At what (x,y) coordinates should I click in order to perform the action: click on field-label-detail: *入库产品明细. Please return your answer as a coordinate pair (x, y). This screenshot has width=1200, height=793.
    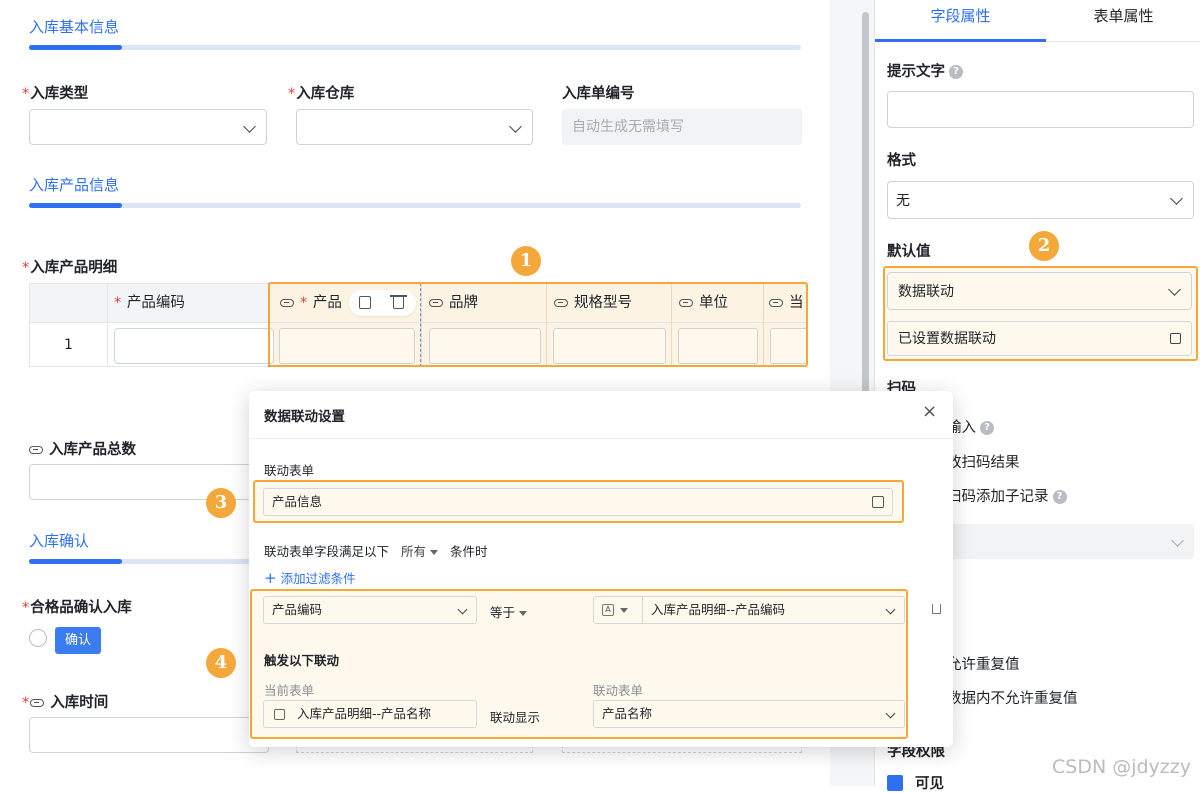
    Looking at the image, I should click on (70, 268).